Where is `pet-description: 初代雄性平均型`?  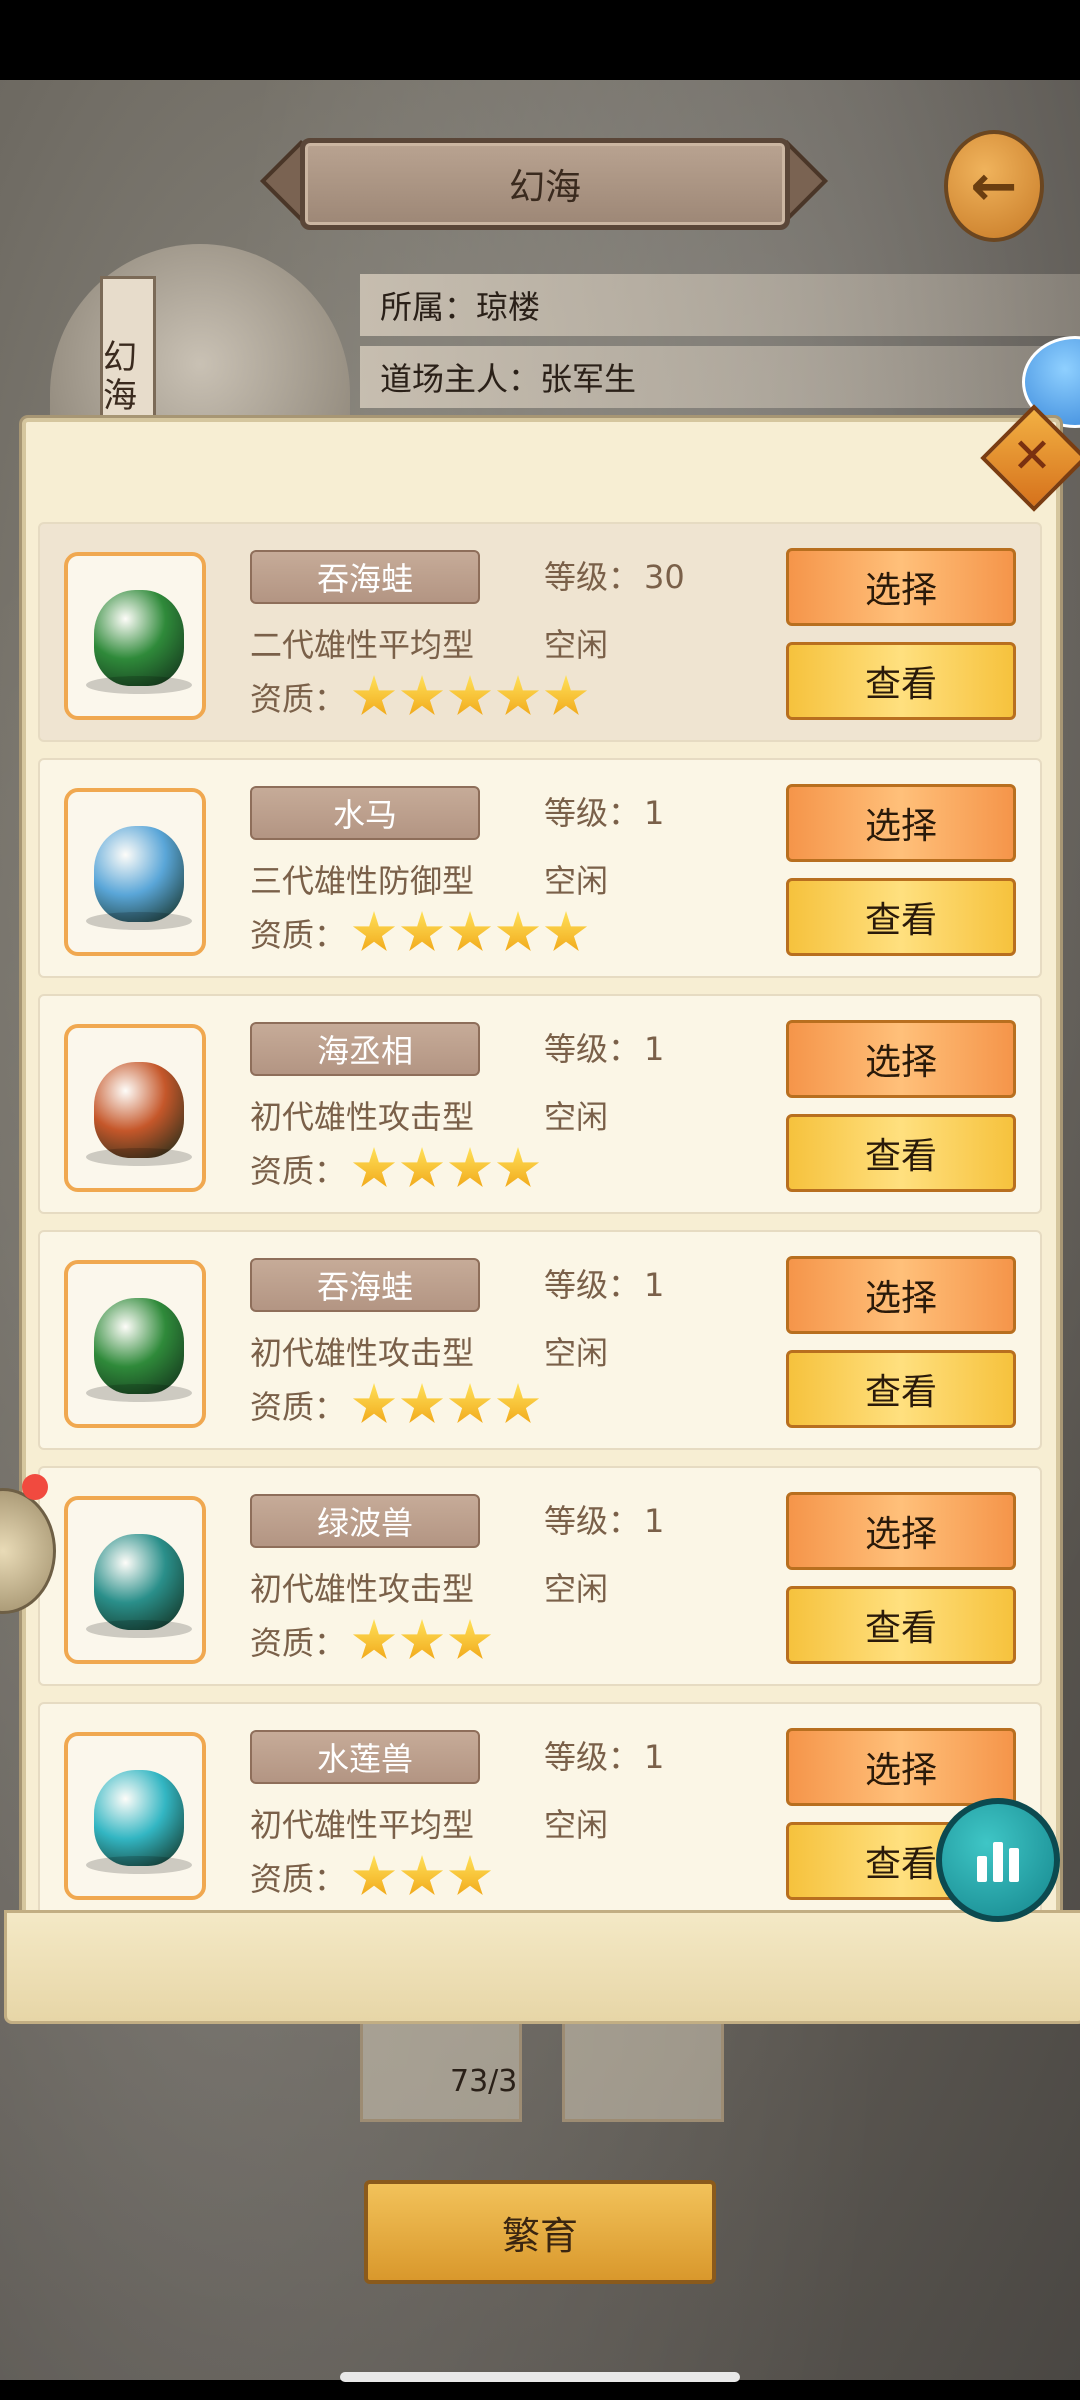 pet-description: 初代雄性平均型 is located at coordinates (362, 1825).